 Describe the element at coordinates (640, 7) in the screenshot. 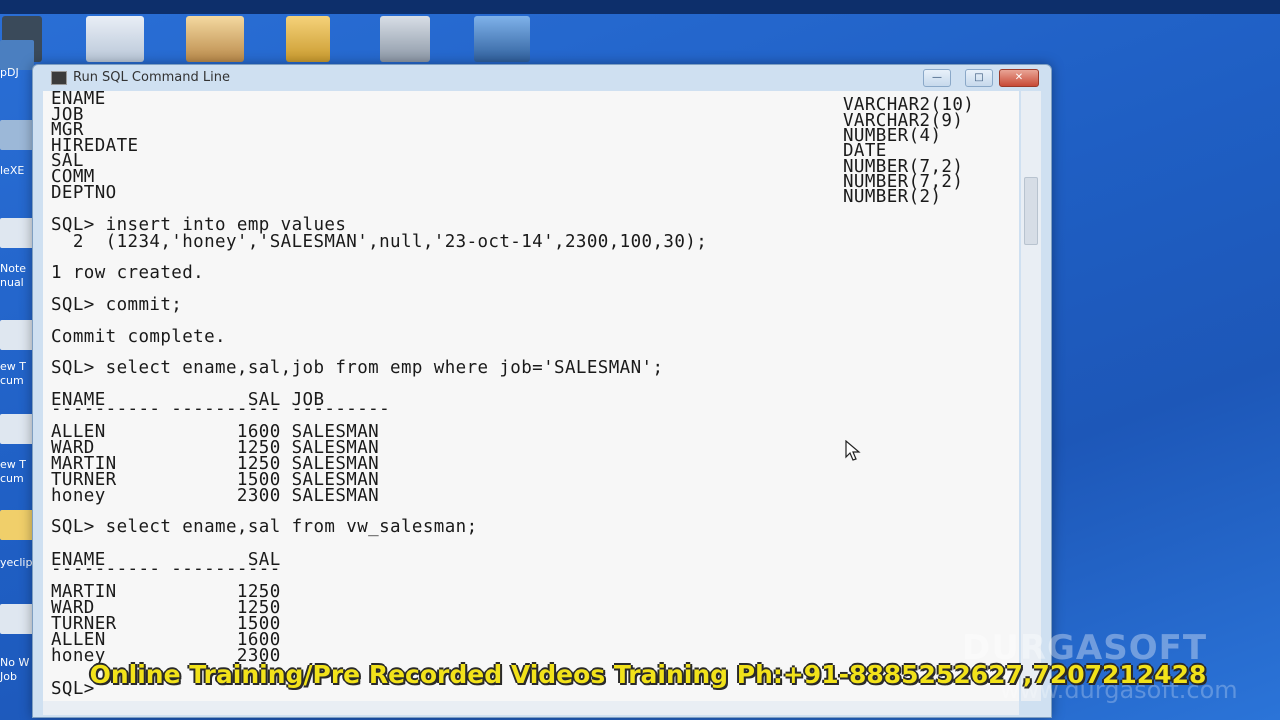

I see `screen-top-bezel` at that location.